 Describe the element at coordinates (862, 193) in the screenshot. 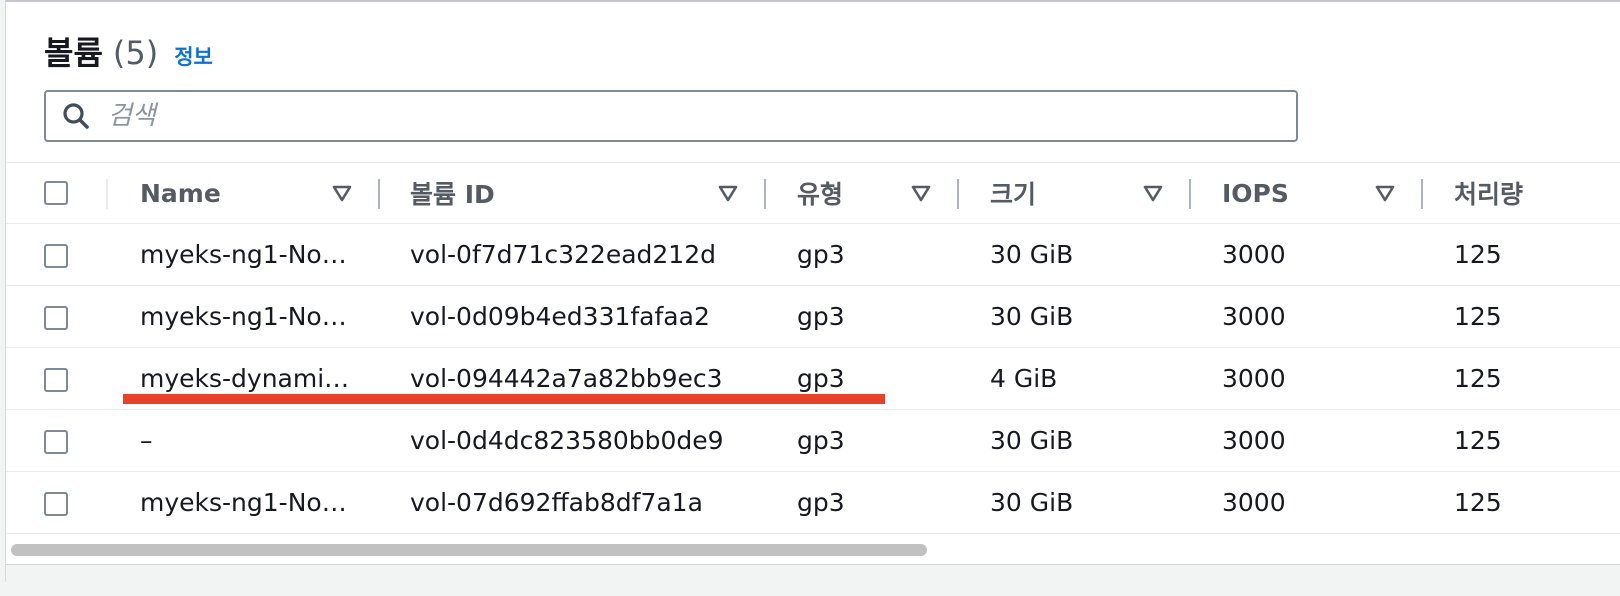

I see `column-header-type: 유형` at that location.